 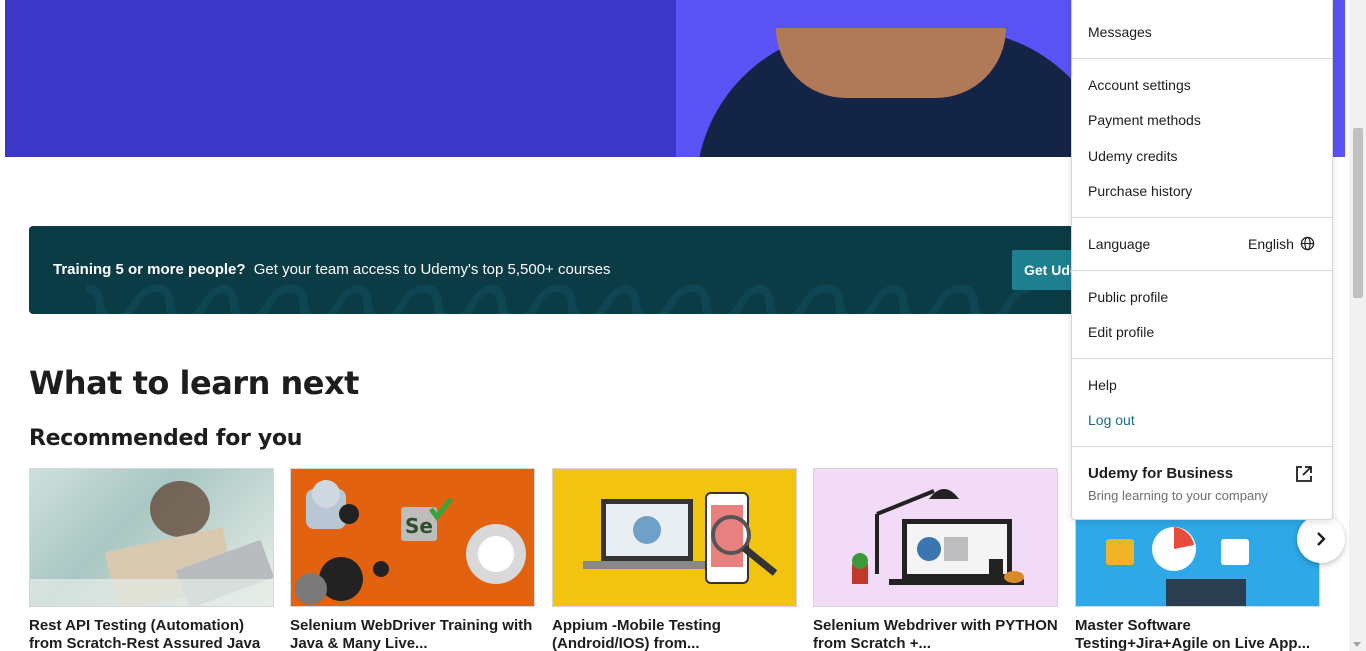 What do you see at coordinates (680, 538) in the screenshot?
I see `appium-devices-image` at bounding box center [680, 538].